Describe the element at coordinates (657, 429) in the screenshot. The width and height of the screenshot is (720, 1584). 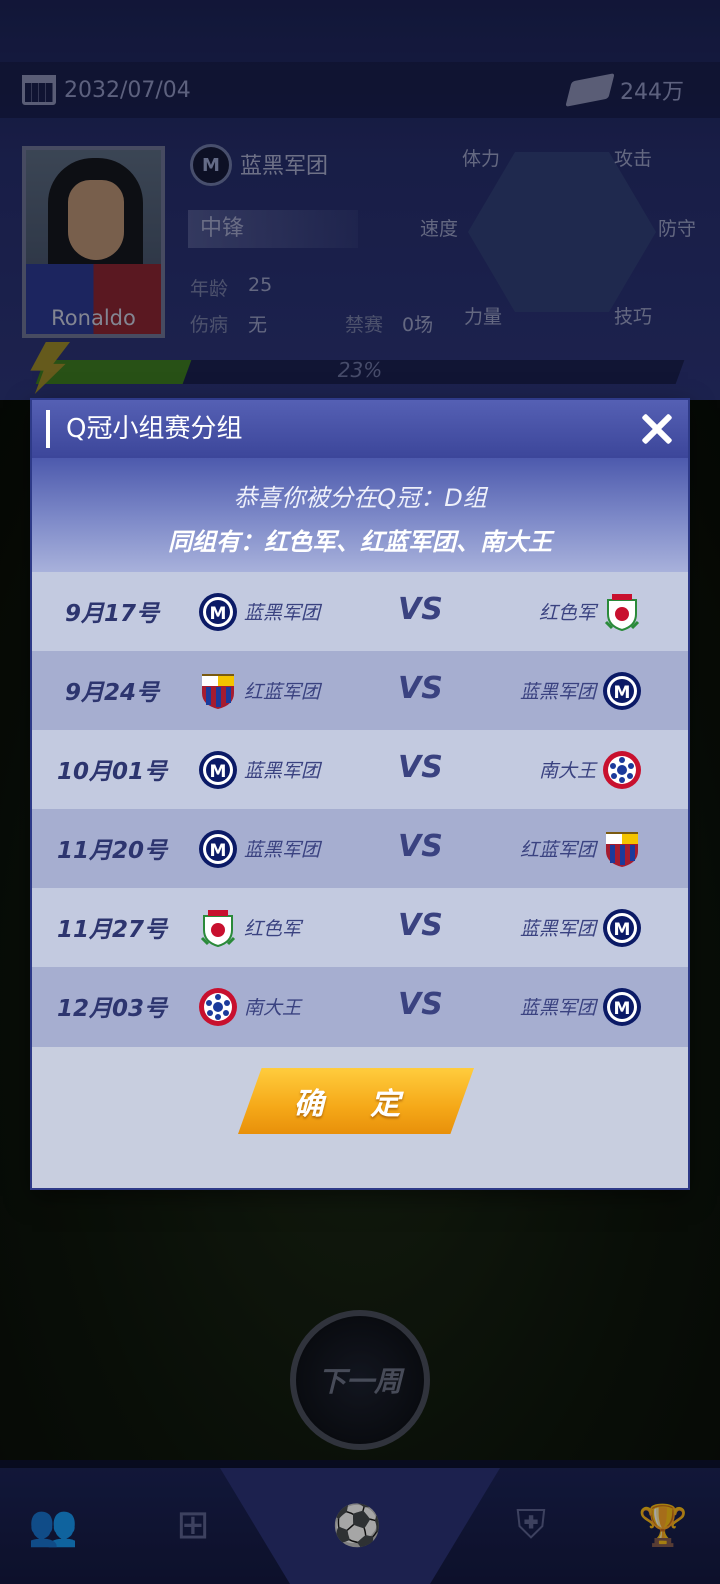
I see `close-icon` at that location.